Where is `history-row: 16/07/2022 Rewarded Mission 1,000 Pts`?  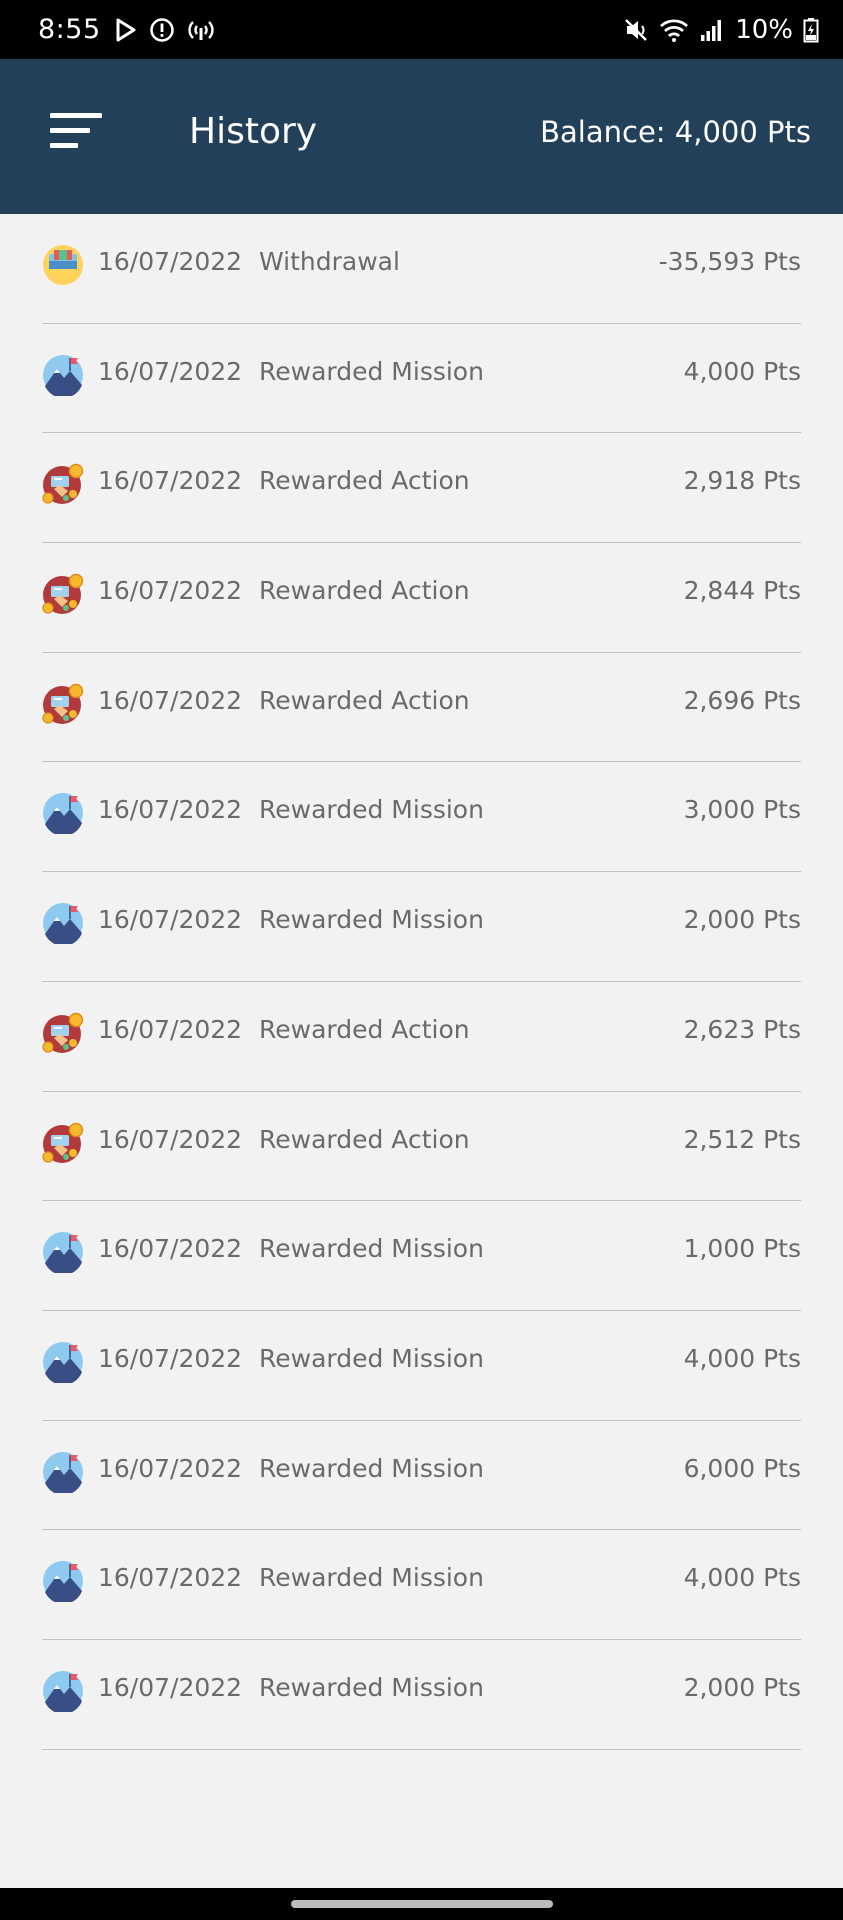
history-row: 16/07/2022 Rewarded Mission 1,000 Pts is located at coordinates (421, 1256).